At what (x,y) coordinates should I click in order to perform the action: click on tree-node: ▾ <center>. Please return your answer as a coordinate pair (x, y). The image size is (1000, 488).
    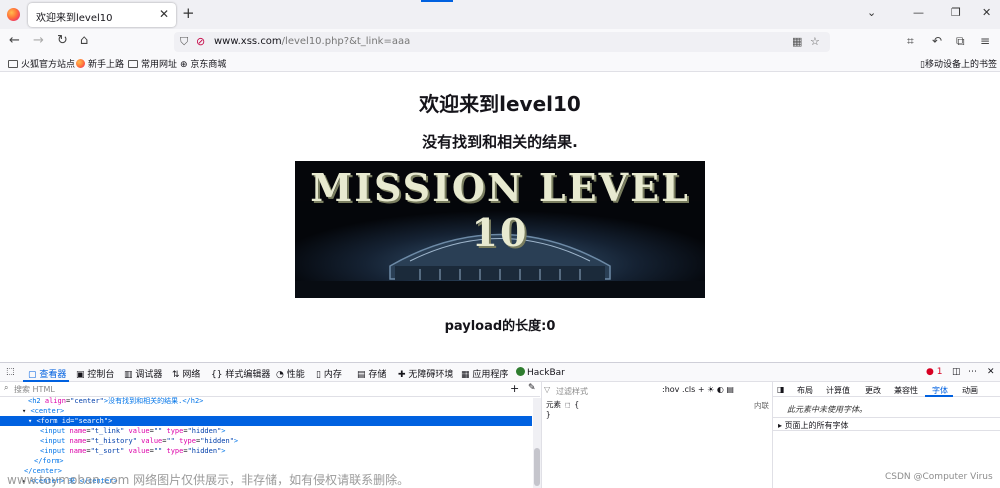
    Looking at the image, I should click on (43, 411).